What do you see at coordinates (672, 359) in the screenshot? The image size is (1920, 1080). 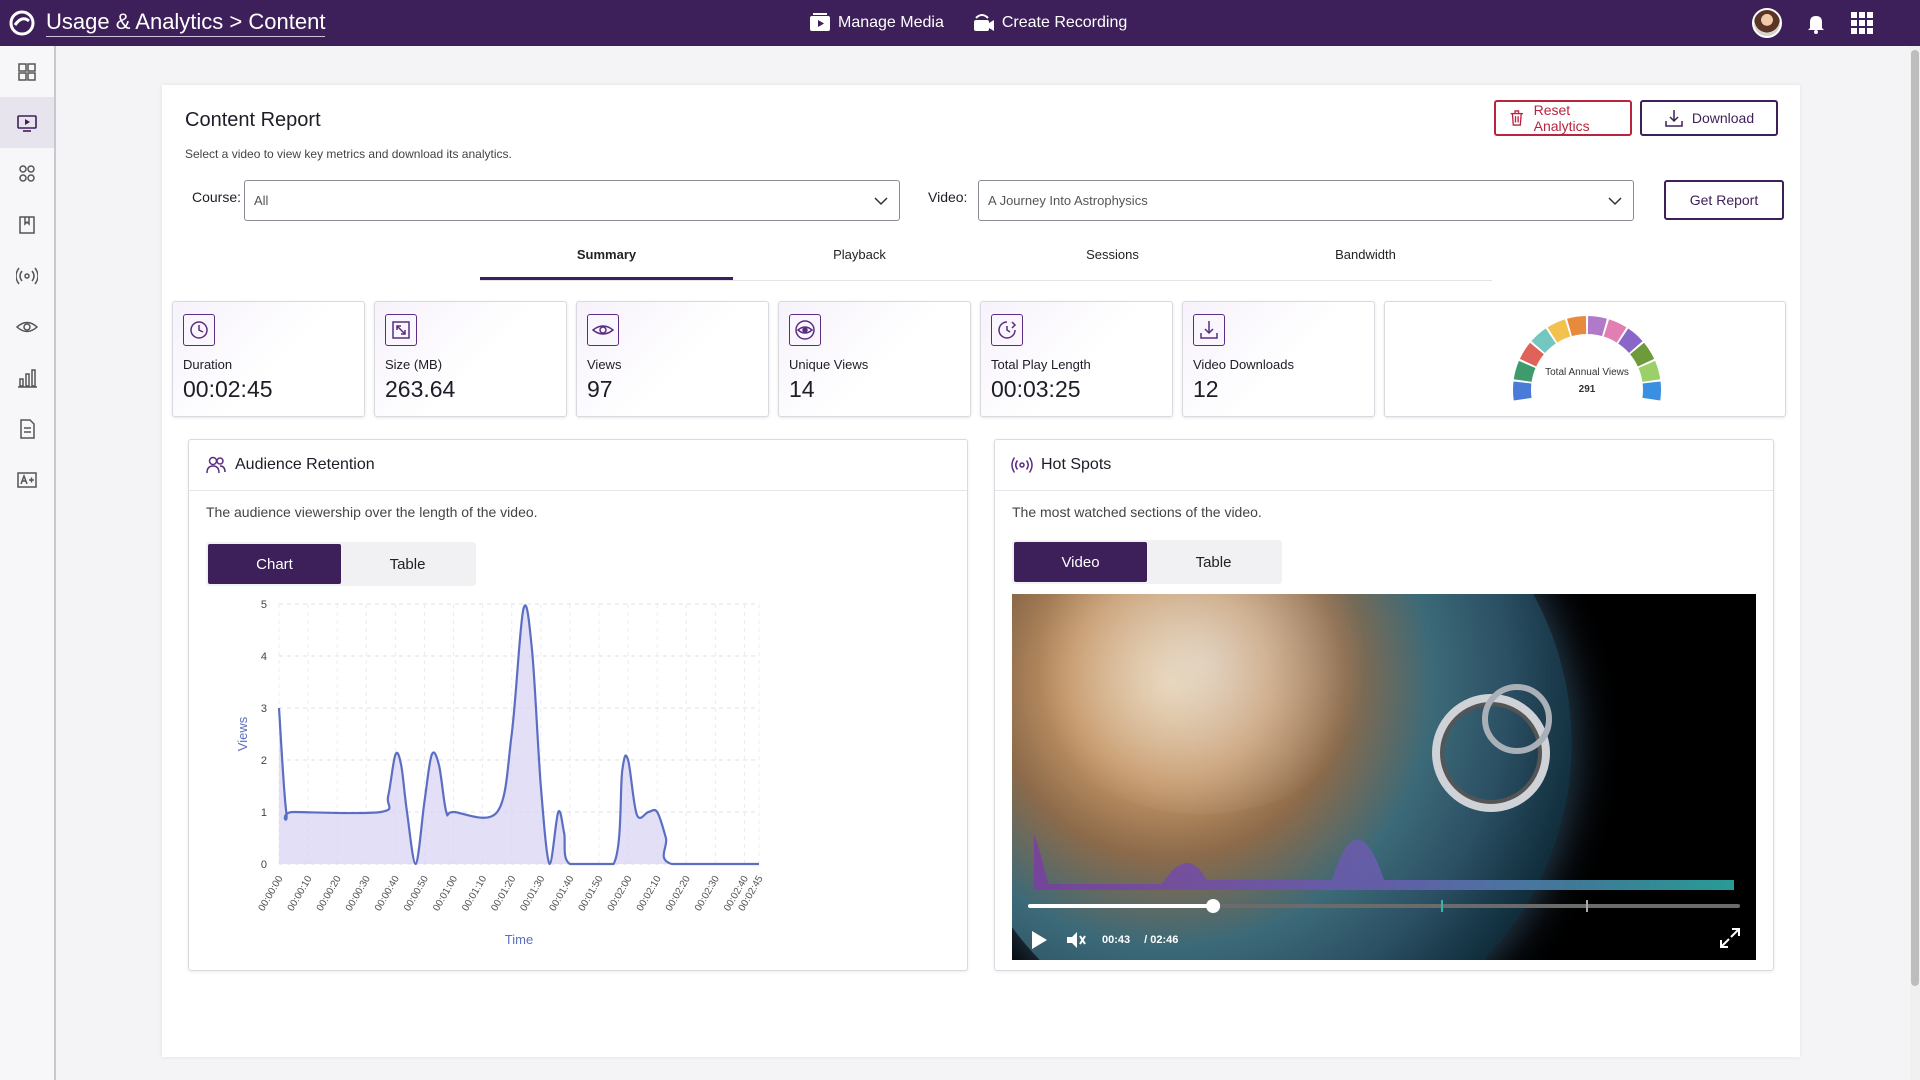 I see `metric-views: Views 97` at bounding box center [672, 359].